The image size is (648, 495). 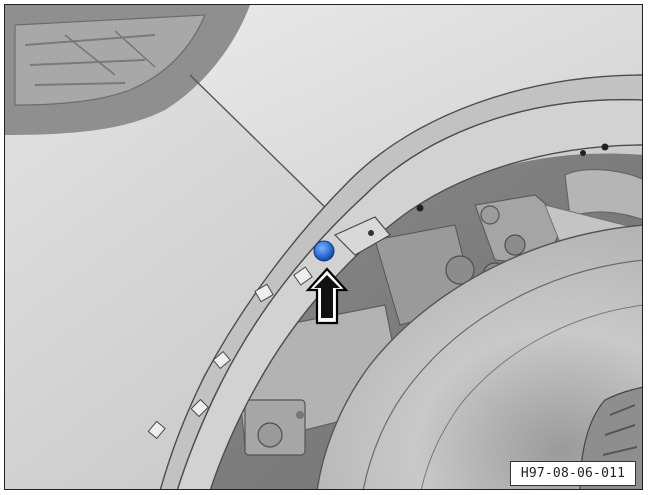 I want to click on figure-reference-code: H97-08-06-011, so click(x=573, y=473).